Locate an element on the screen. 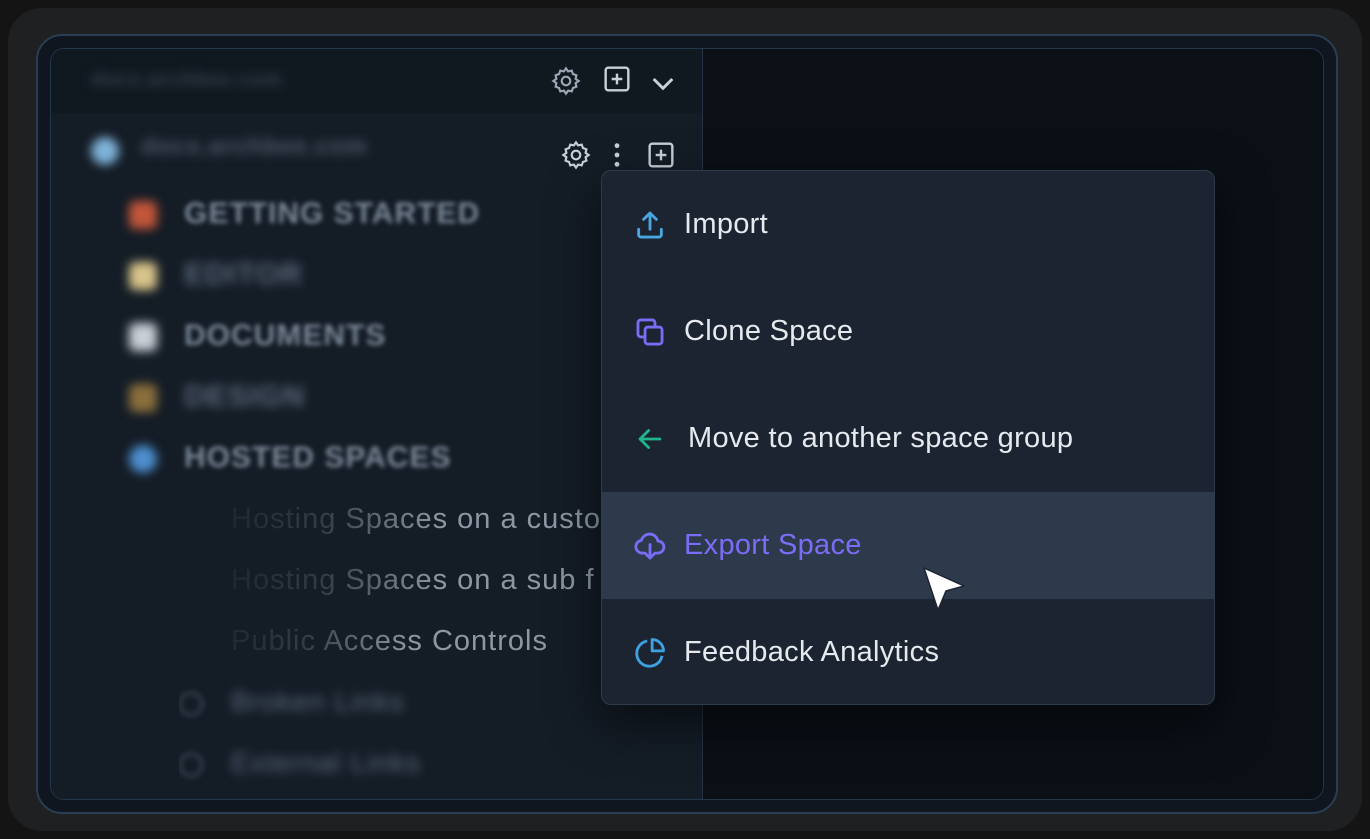 Image resolution: width=1370 pixels, height=839 pixels. tree-item: GETTING STARTED is located at coordinates (389, 215).